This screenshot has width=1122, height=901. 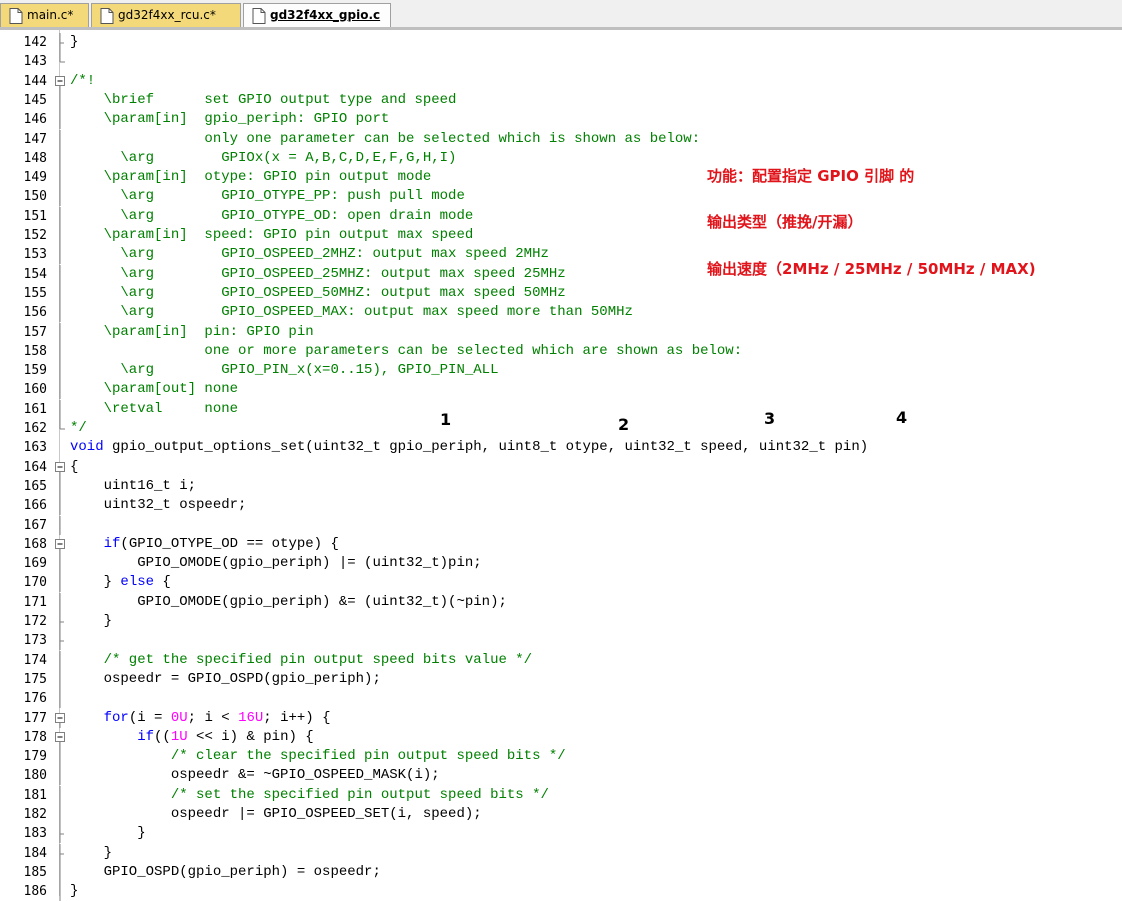 What do you see at coordinates (276, 814) in the screenshot?
I see `code-text: ospeedr |= GPIO_OSPEED_SET(i, speed);` at bounding box center [276, 814].